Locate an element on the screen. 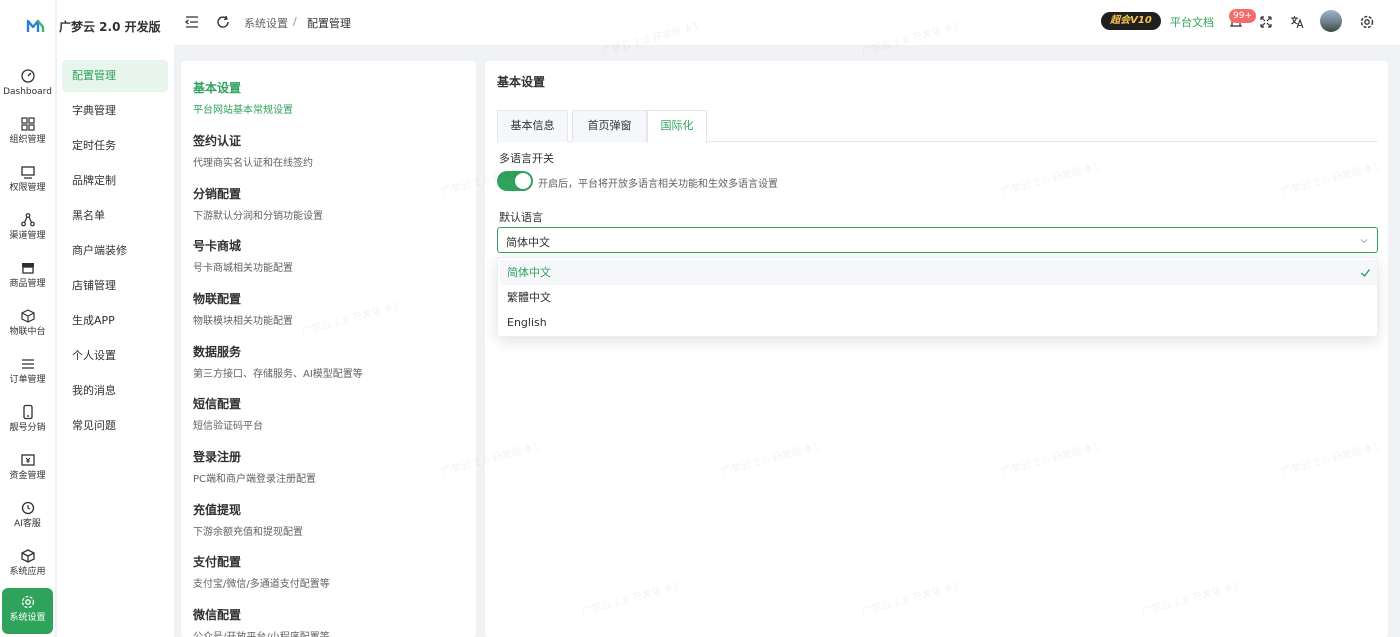 The height and width of the screenshot is (637, 1400). rail-item-apps: 系统应用 is located at coordinates (27, 565).